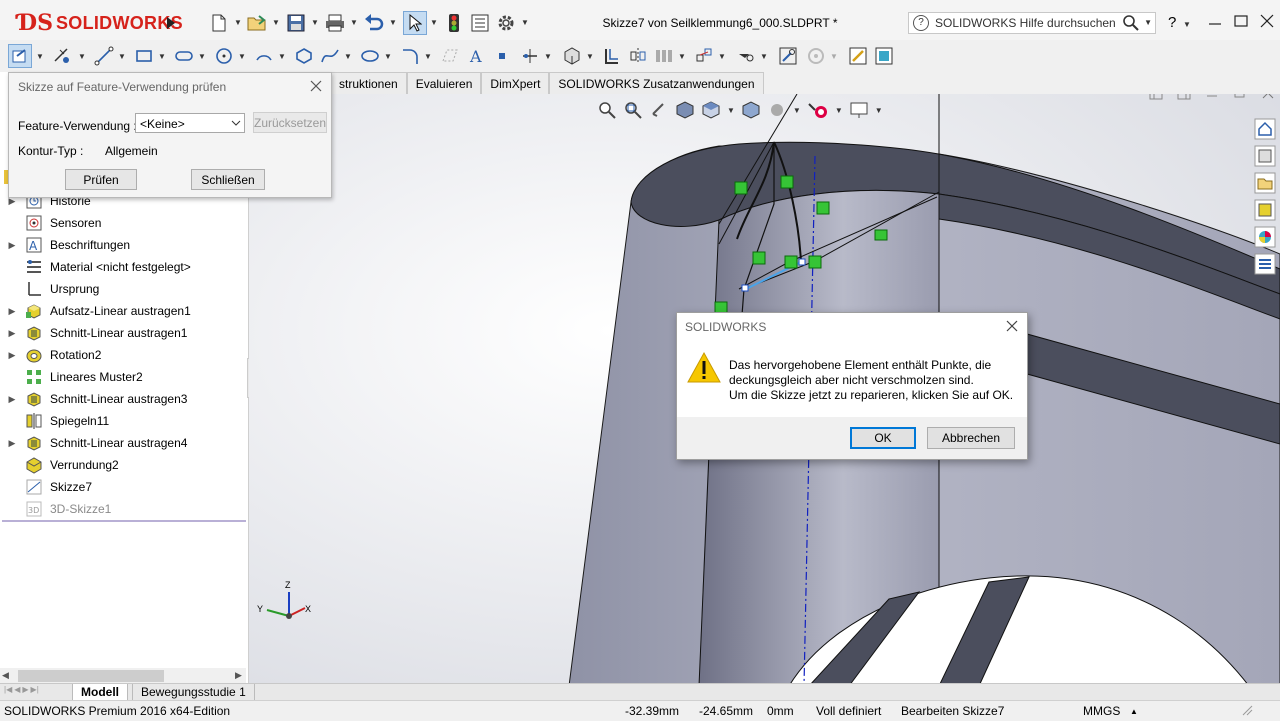  I want to click on hide-show-items-icon, so click(777, 111).